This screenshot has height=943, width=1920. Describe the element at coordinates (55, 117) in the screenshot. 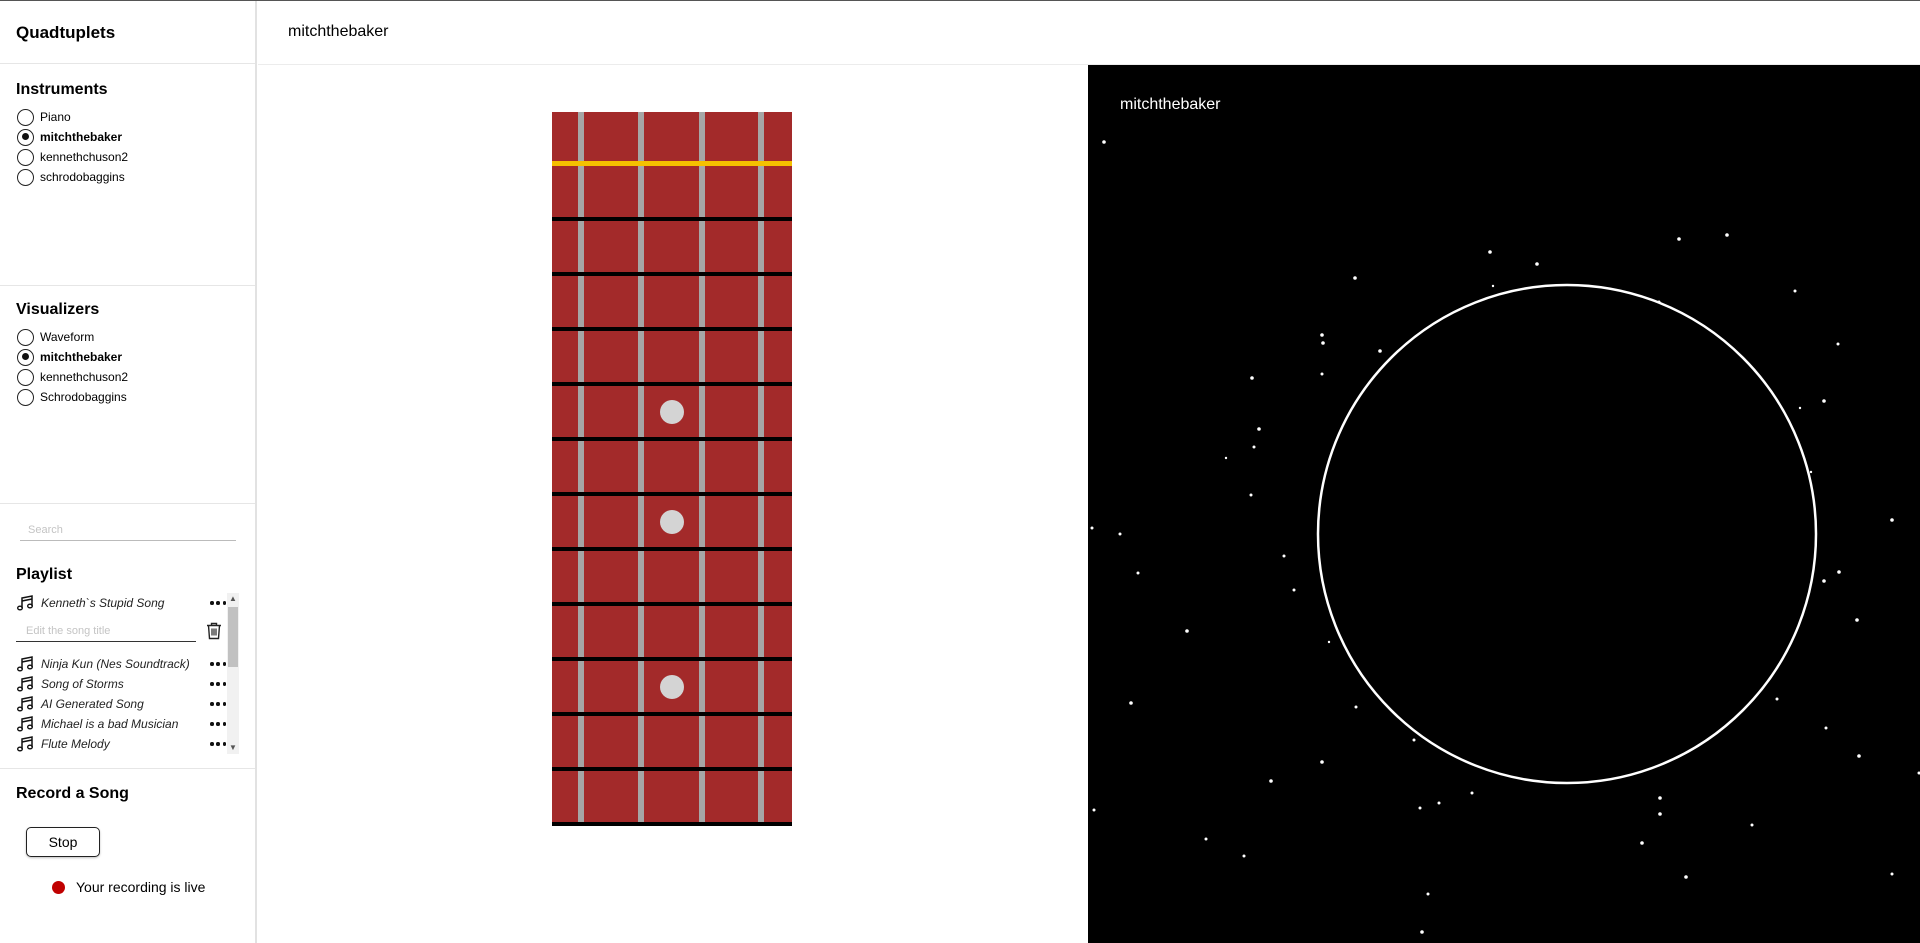

I see `instrument-label: Piano` at that location.